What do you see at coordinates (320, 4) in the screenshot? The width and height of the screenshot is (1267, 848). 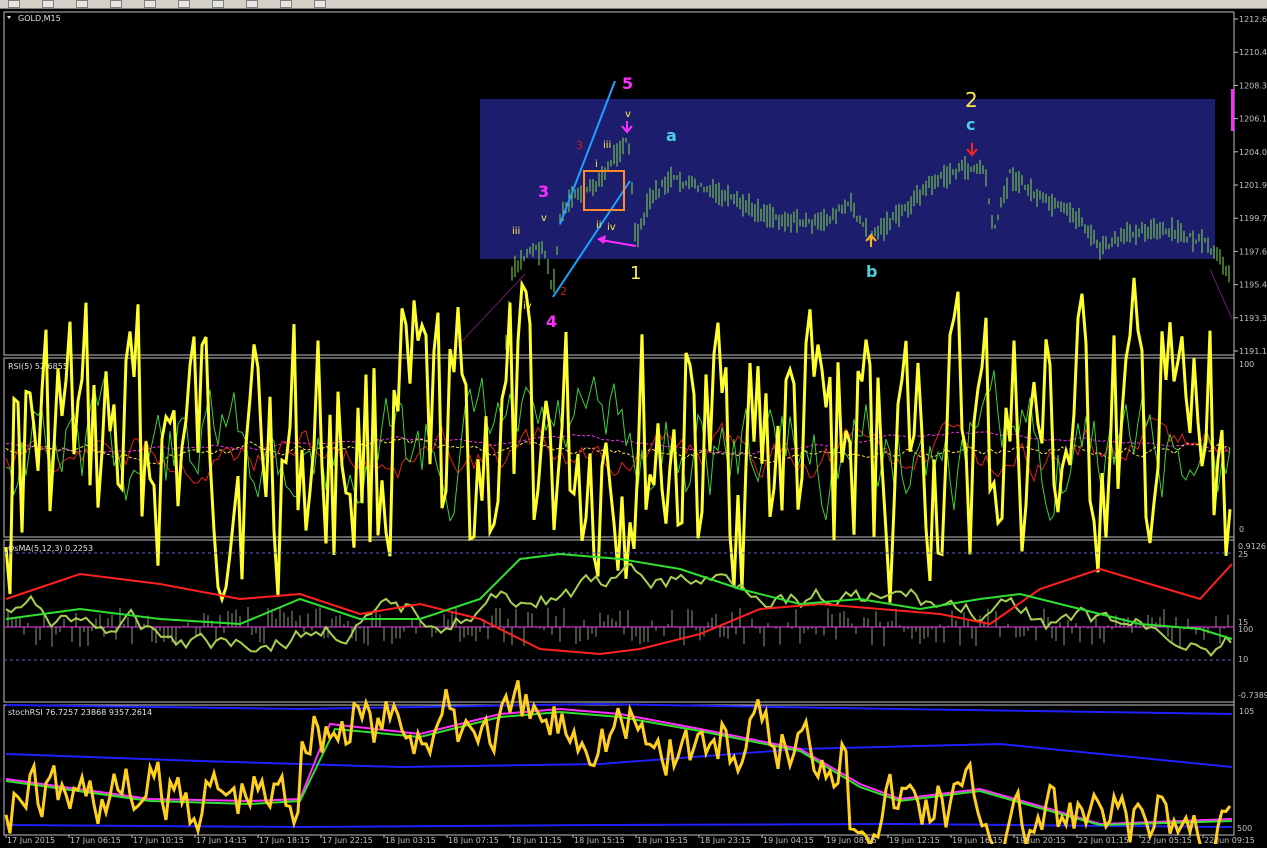 I see `market-watch-icon` at bounding box center [320, 4].